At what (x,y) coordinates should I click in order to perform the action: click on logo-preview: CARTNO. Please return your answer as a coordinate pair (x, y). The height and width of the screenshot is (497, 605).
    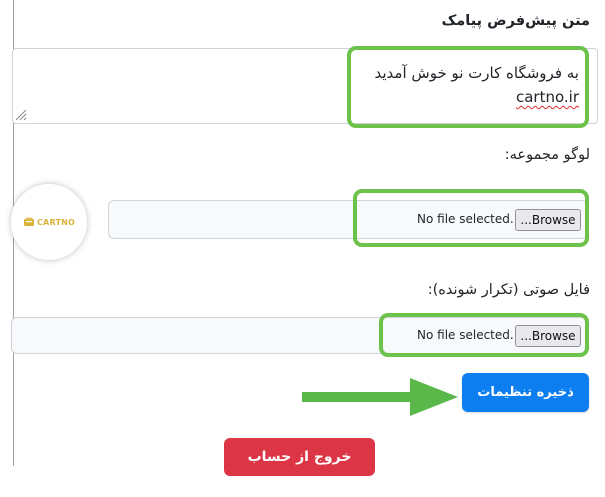
    Looking at the image, I should click on (49, 222).